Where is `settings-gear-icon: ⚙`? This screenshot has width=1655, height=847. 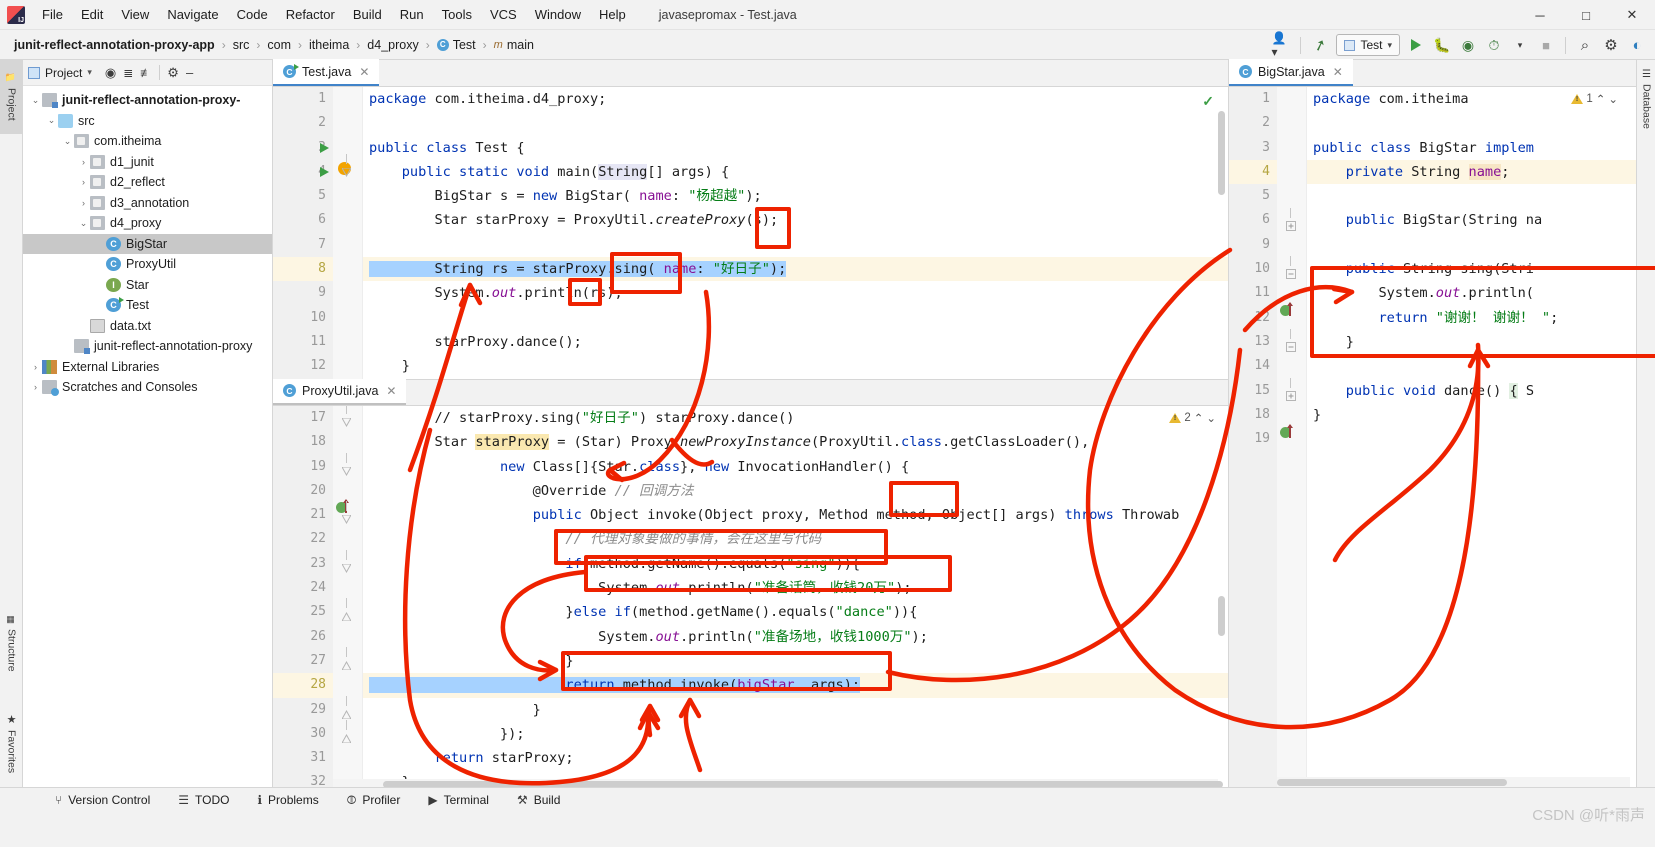 settings-gear-icon: ⚙ is located at coordinates (1611, 45).